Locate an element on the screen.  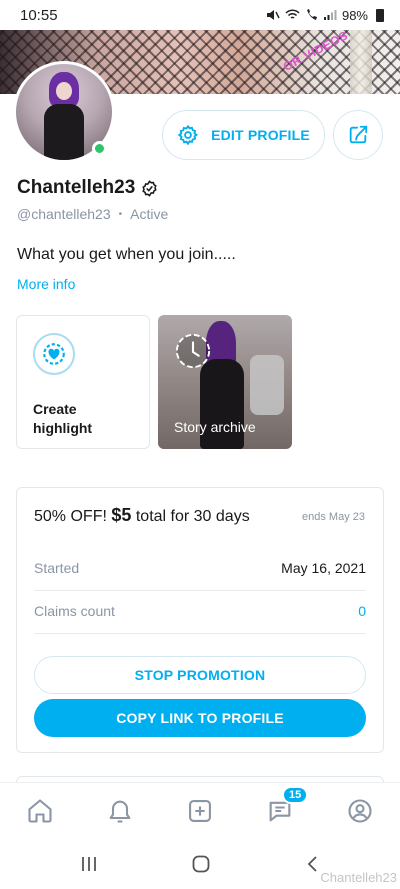
signal-icon is located at coordinates (330, 15).